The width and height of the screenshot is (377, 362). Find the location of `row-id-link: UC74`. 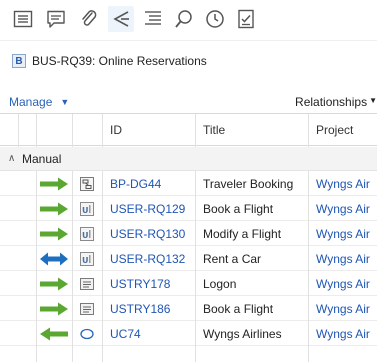

row-id-link: UC74 is located at coordinates (152, 334).